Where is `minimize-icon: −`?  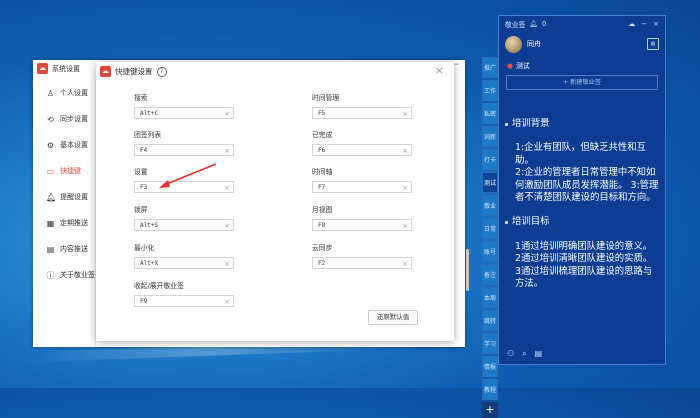 minimize-icon: − is located at coordinates (644, 24).